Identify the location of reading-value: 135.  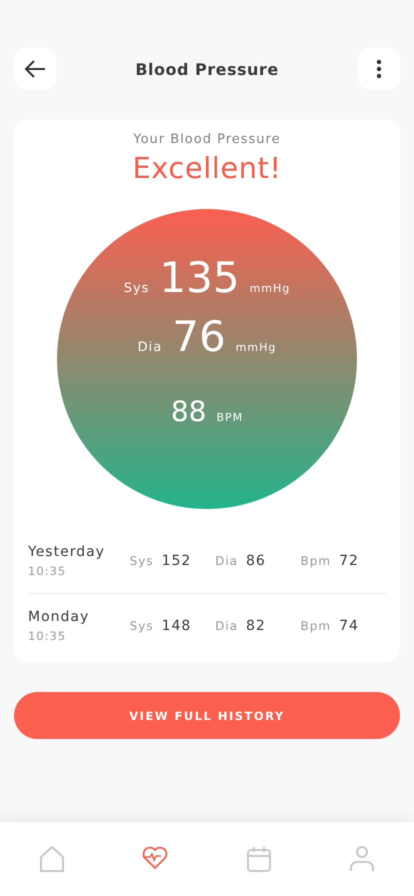
(199, 277).